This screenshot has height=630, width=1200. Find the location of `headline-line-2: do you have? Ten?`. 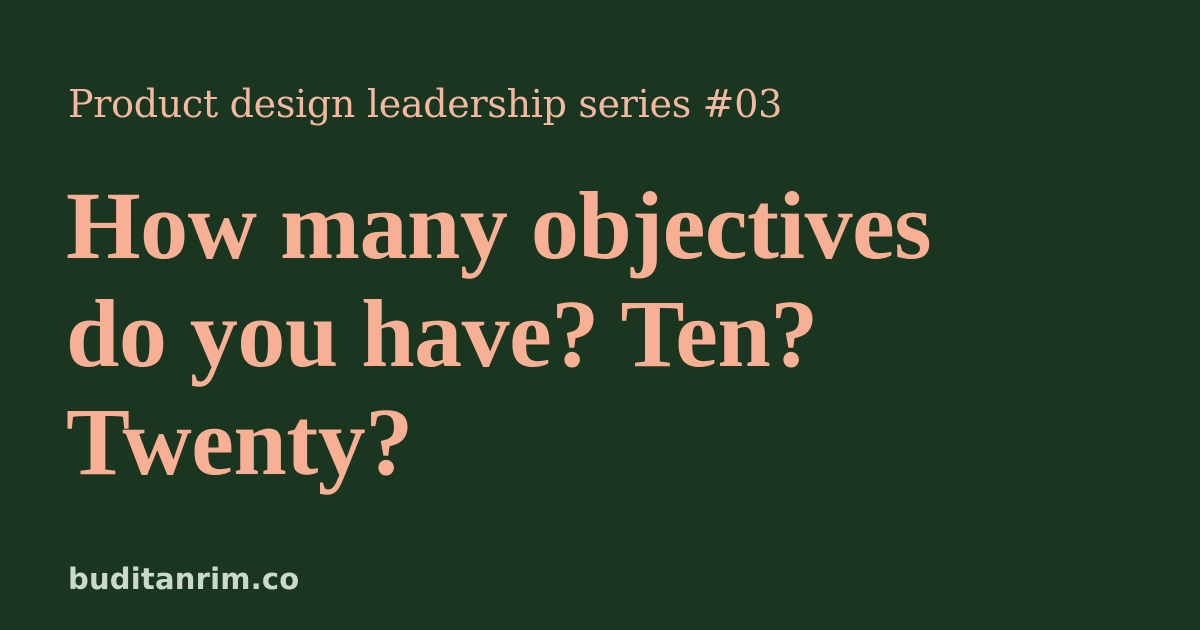

headline-line-2: do you have? Ten? is located at coordinates (442, 333).